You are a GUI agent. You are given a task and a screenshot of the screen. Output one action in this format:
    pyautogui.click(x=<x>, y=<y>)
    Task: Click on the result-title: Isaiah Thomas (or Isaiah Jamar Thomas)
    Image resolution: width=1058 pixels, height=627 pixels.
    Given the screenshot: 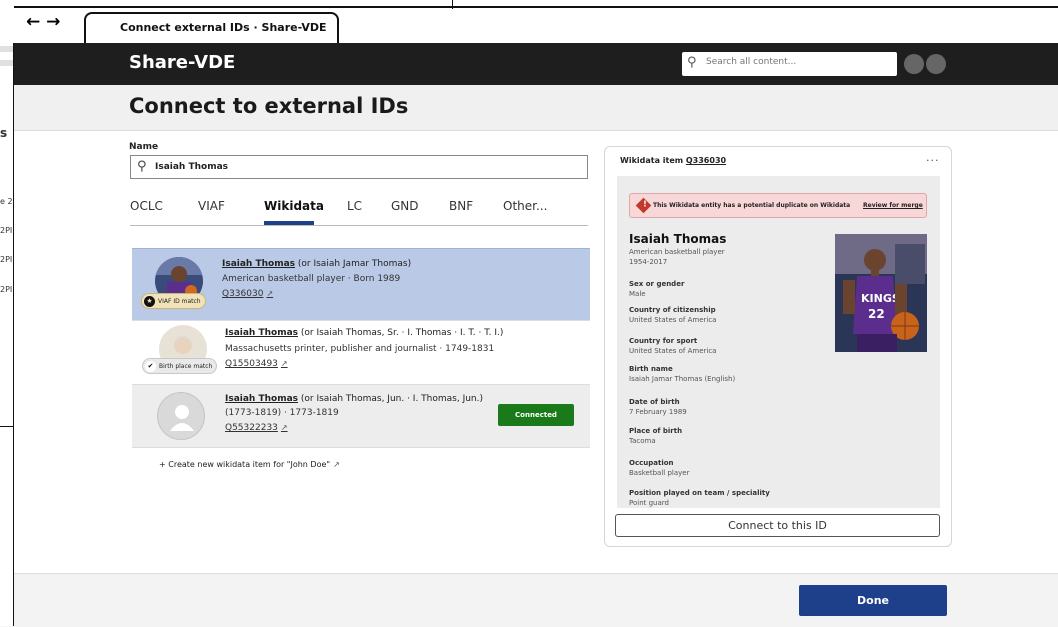 What is the action you would take?
    pyautogui.click(x=316, y=264)
    